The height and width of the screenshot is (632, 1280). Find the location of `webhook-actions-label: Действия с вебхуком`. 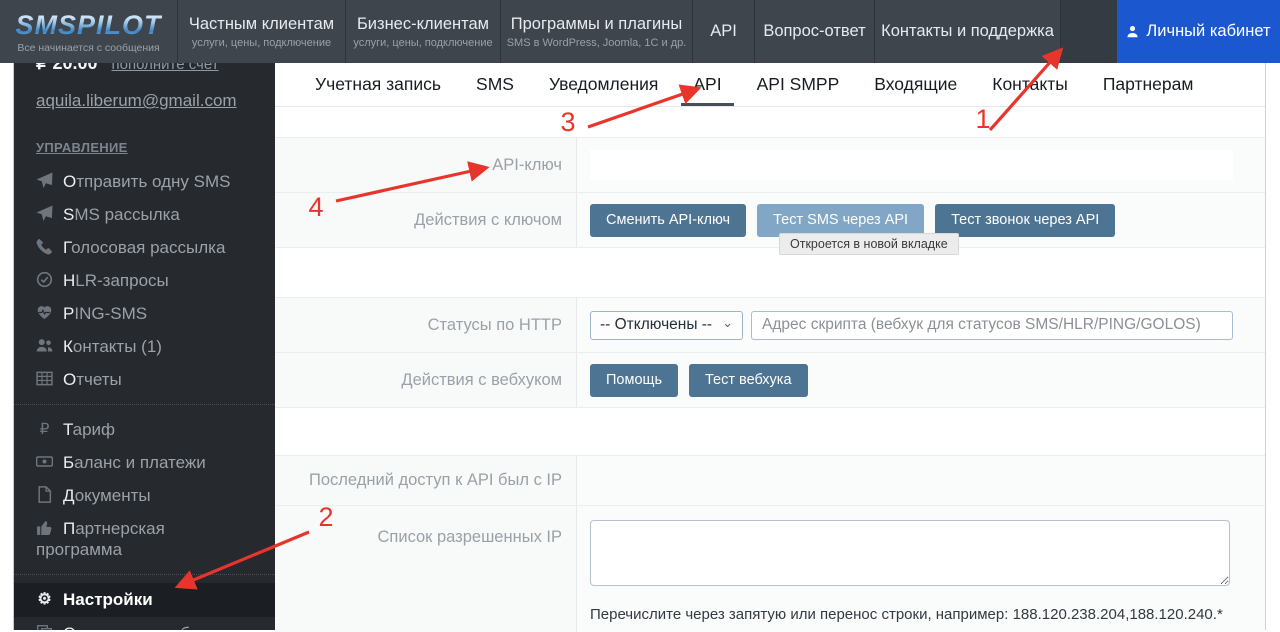

webhook-actions-label: Действия с вебхуком is located at coordinates (426, 380).